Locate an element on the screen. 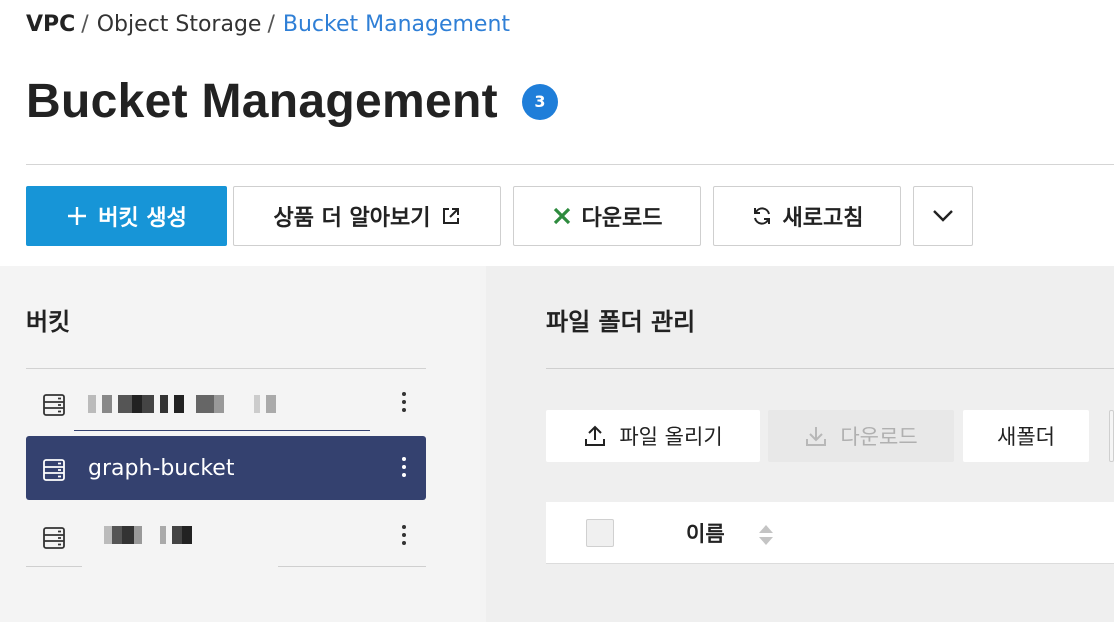 The height and width of the screenshot is (622, 1114). learn-more-button: 상품 더 알아보기 is located at coordinates (367, 216).